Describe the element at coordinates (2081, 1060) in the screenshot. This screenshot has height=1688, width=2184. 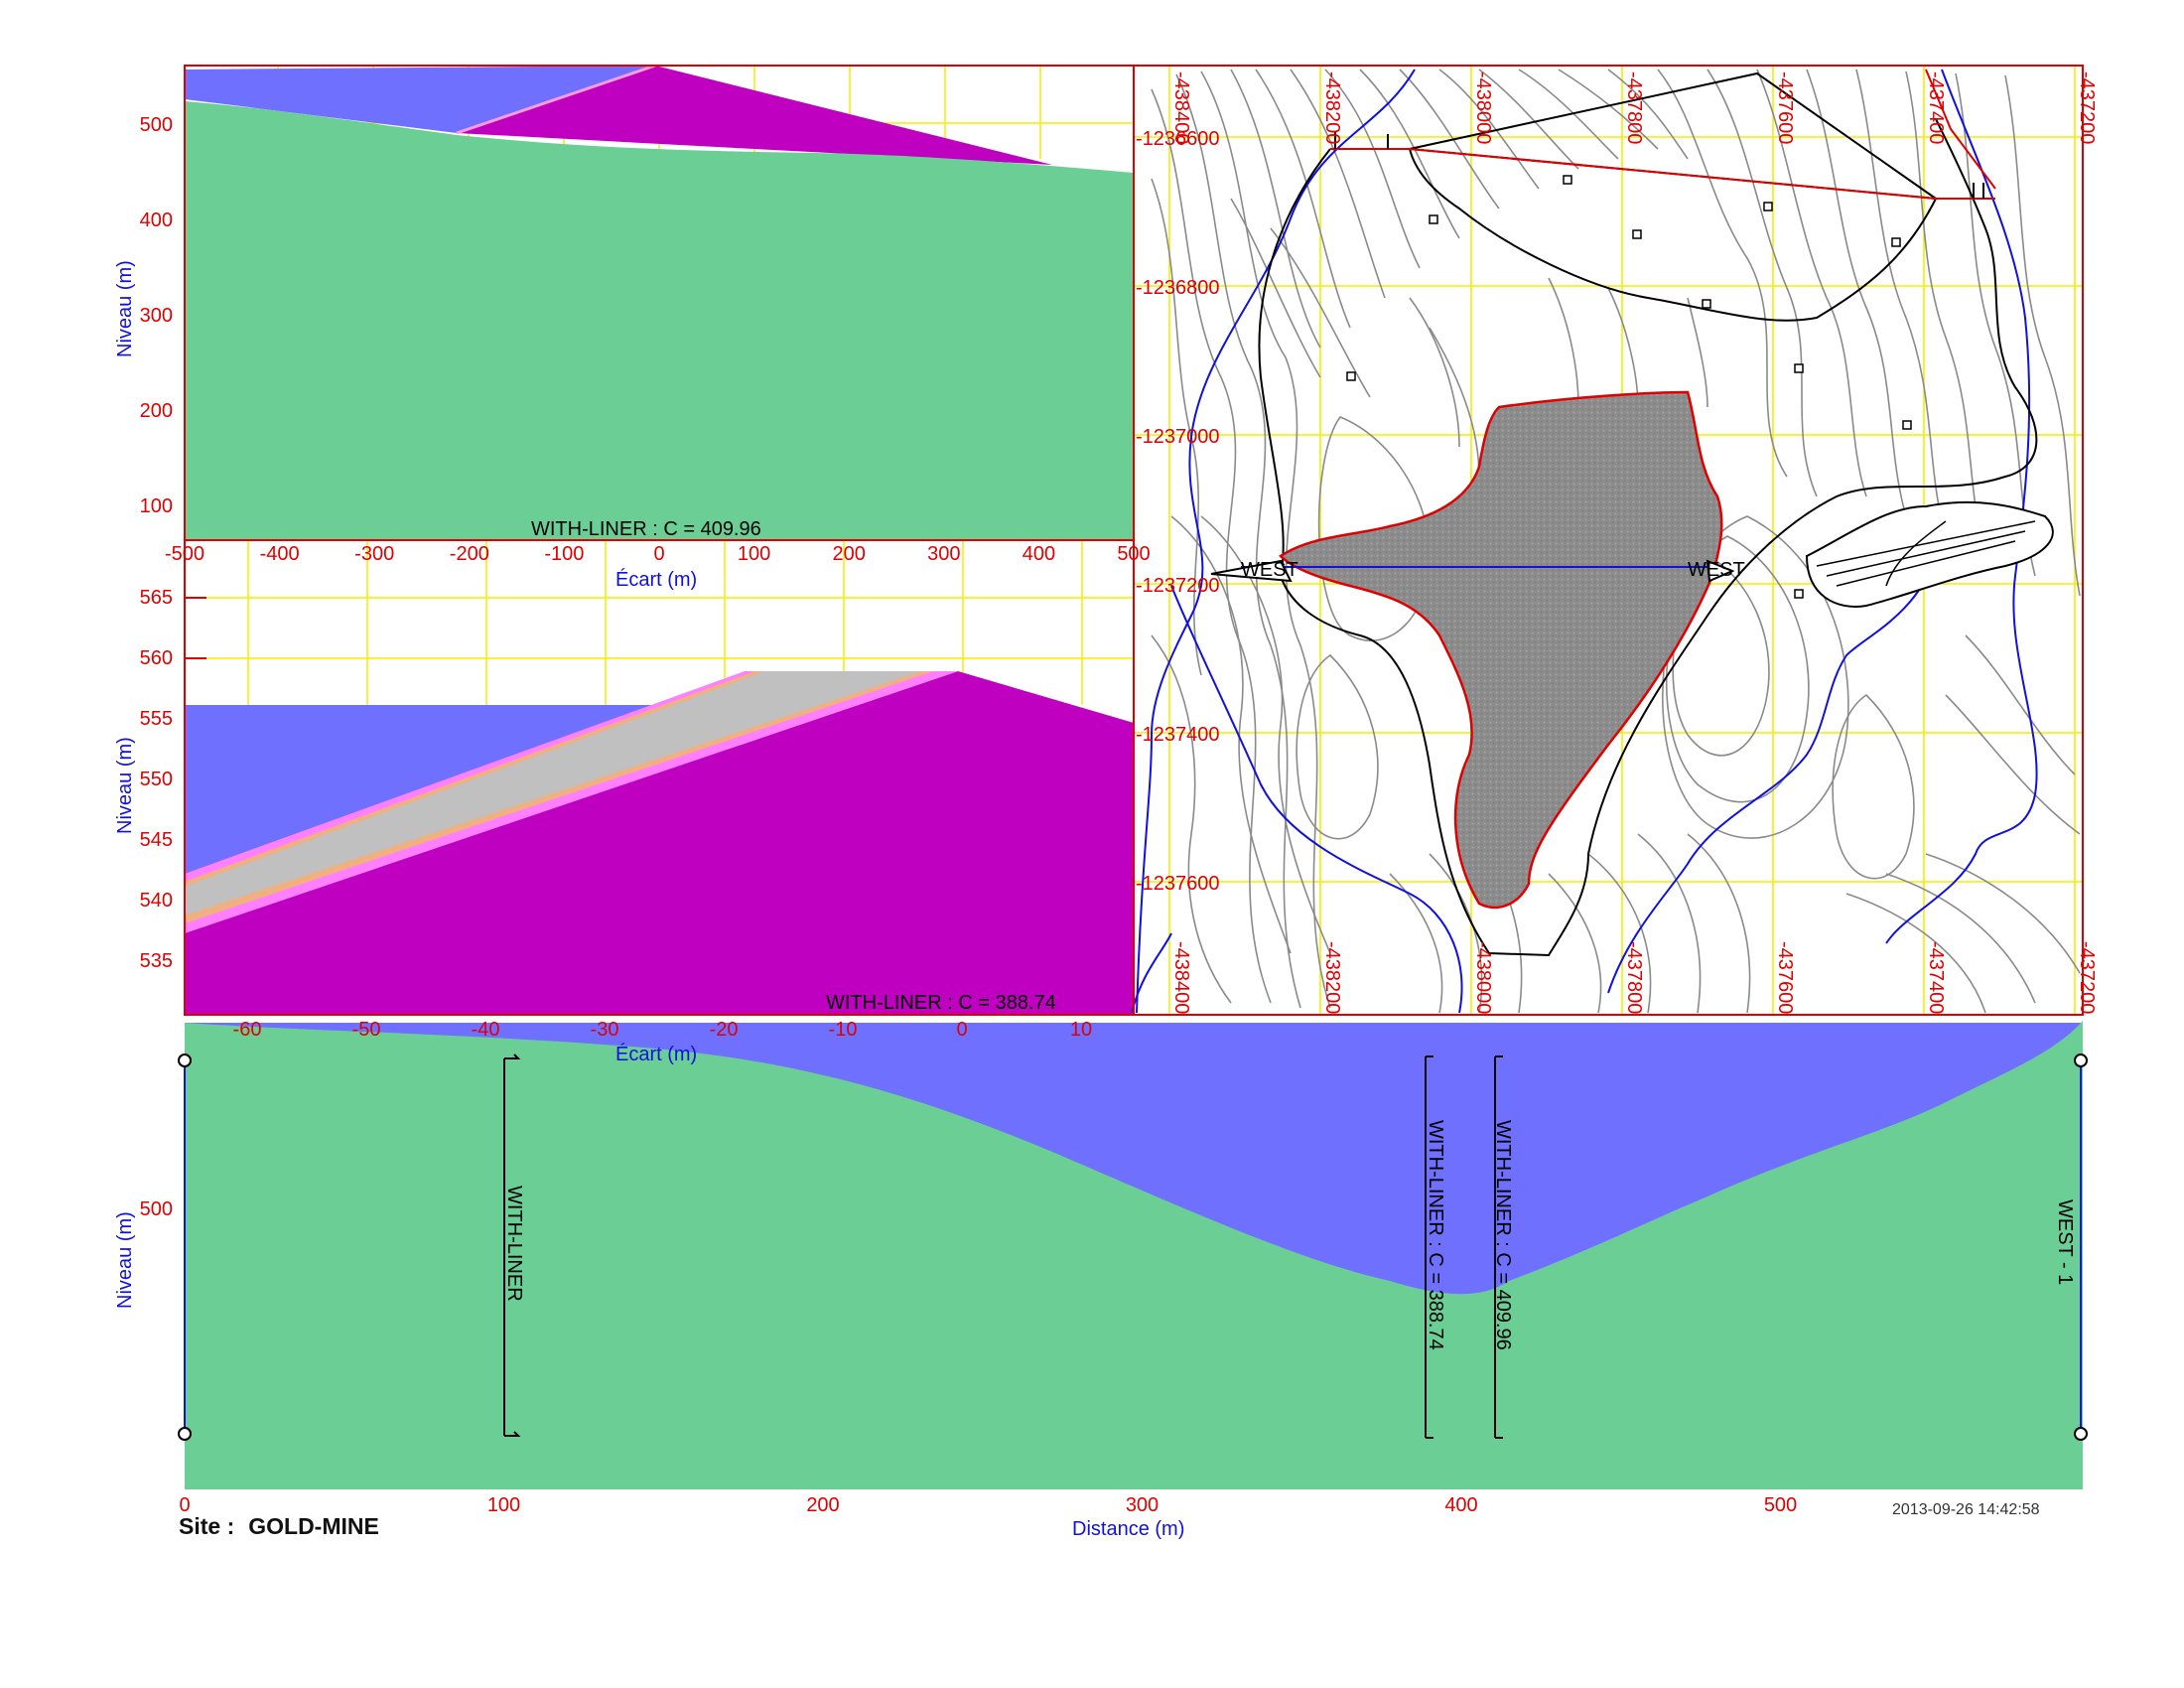
I see `profile-control-point-top-right` at that location.